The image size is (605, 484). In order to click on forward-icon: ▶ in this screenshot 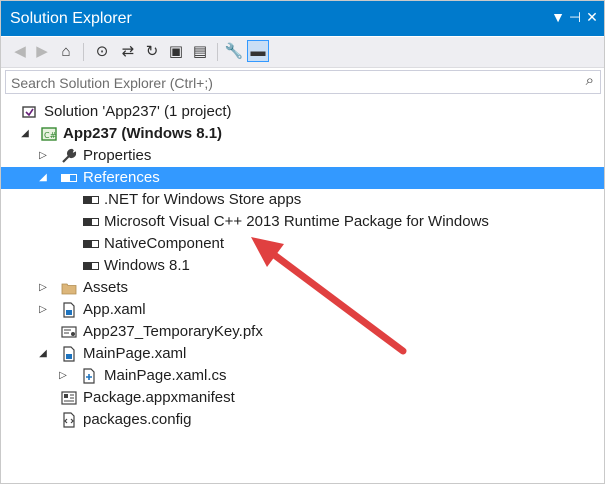, I will do `click(42, 51)`.